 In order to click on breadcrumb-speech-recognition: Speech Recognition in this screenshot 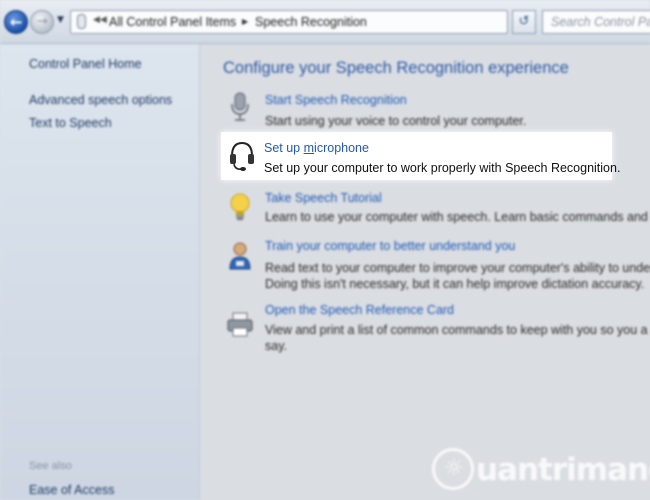, I will do `click(311, 22)`.